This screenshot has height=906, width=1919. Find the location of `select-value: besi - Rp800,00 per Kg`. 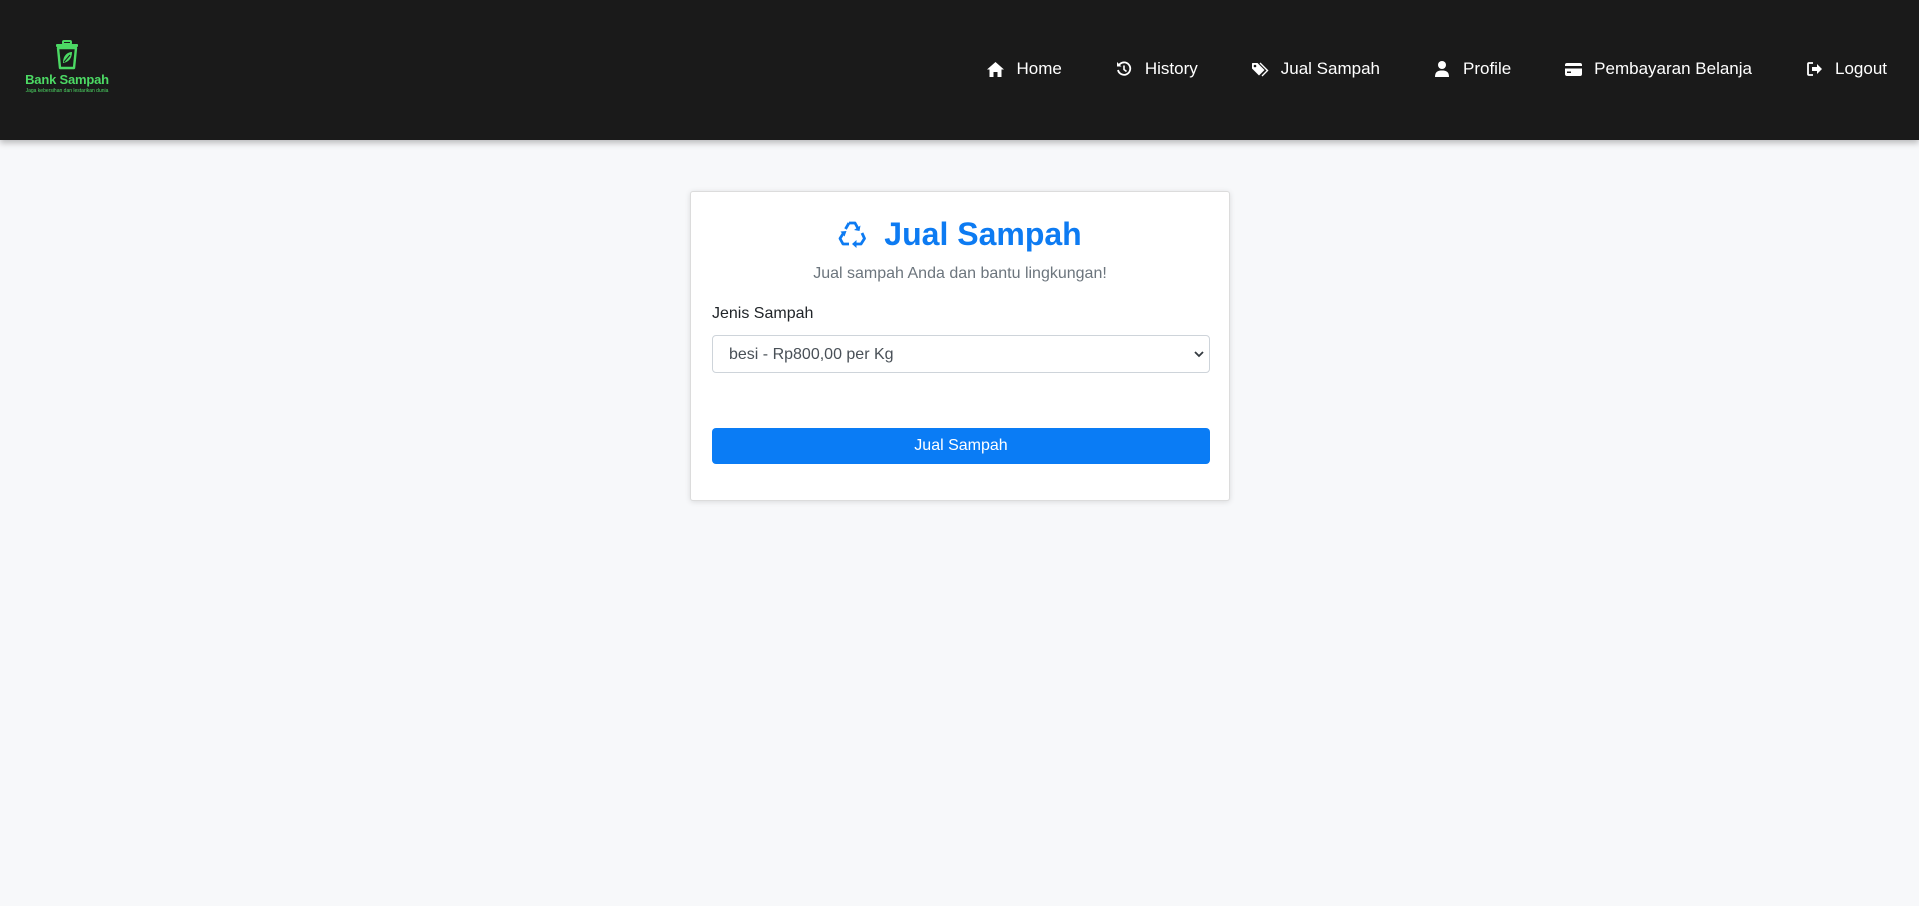

select-value: besi - Rp800,00 per Kg is located at coordinates (811, 354).